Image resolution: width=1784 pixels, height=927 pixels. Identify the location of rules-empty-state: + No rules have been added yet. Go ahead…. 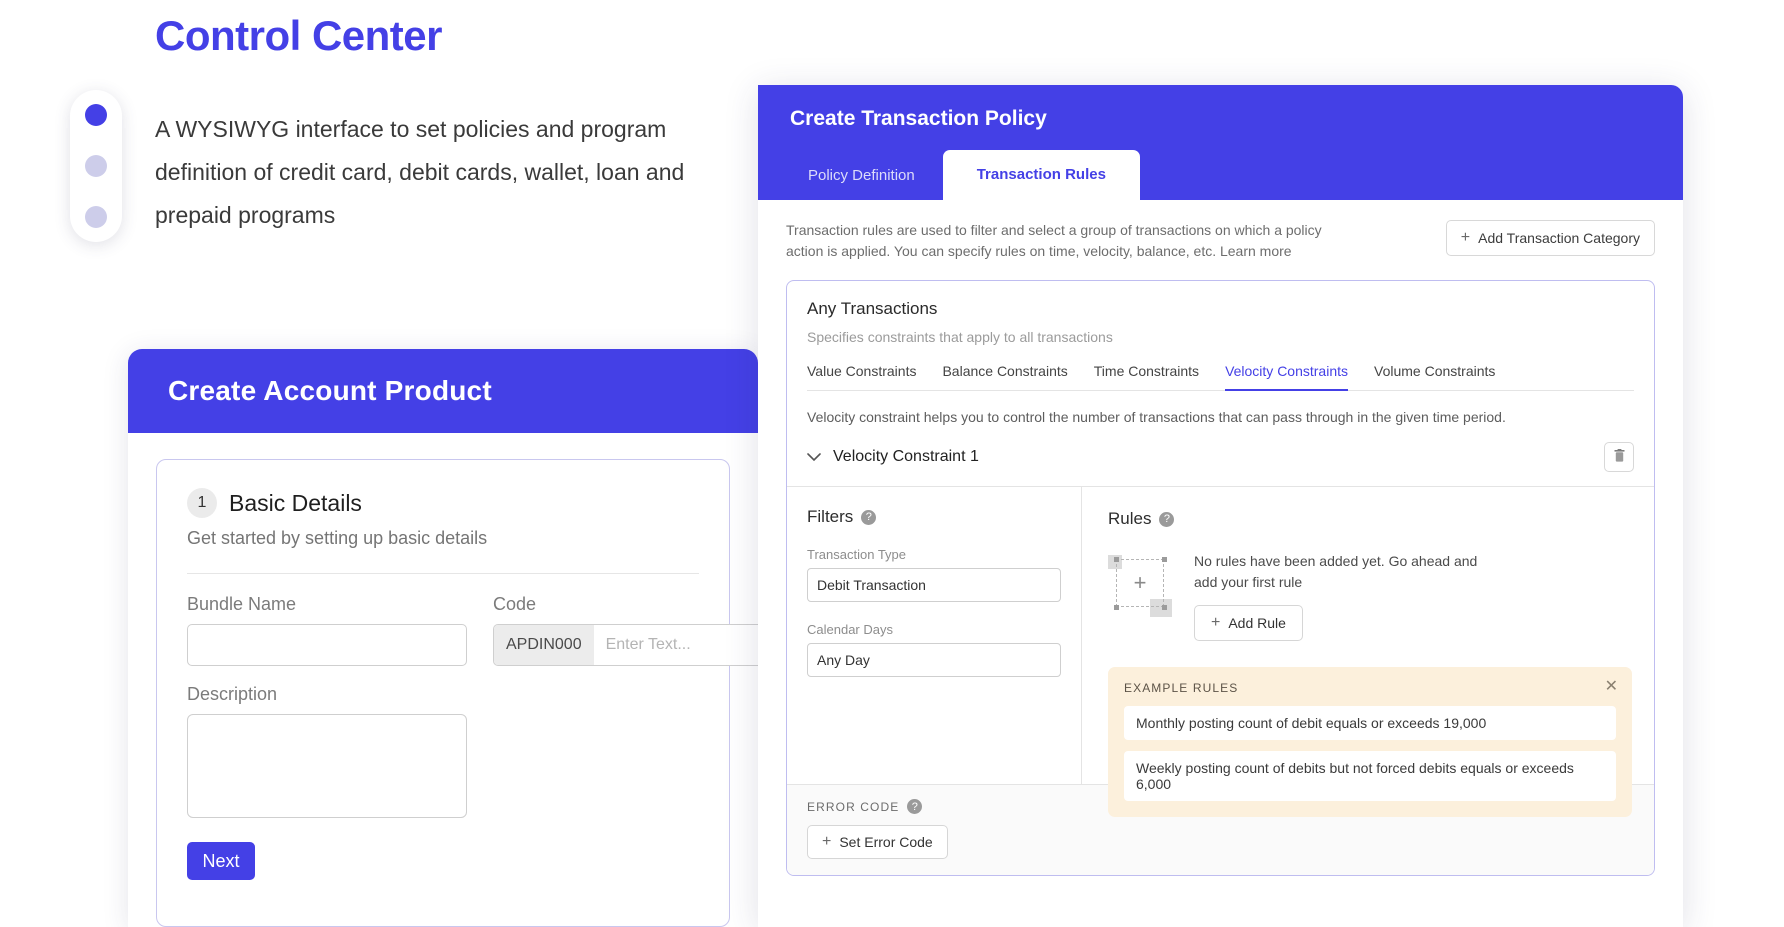
(1370, 596).